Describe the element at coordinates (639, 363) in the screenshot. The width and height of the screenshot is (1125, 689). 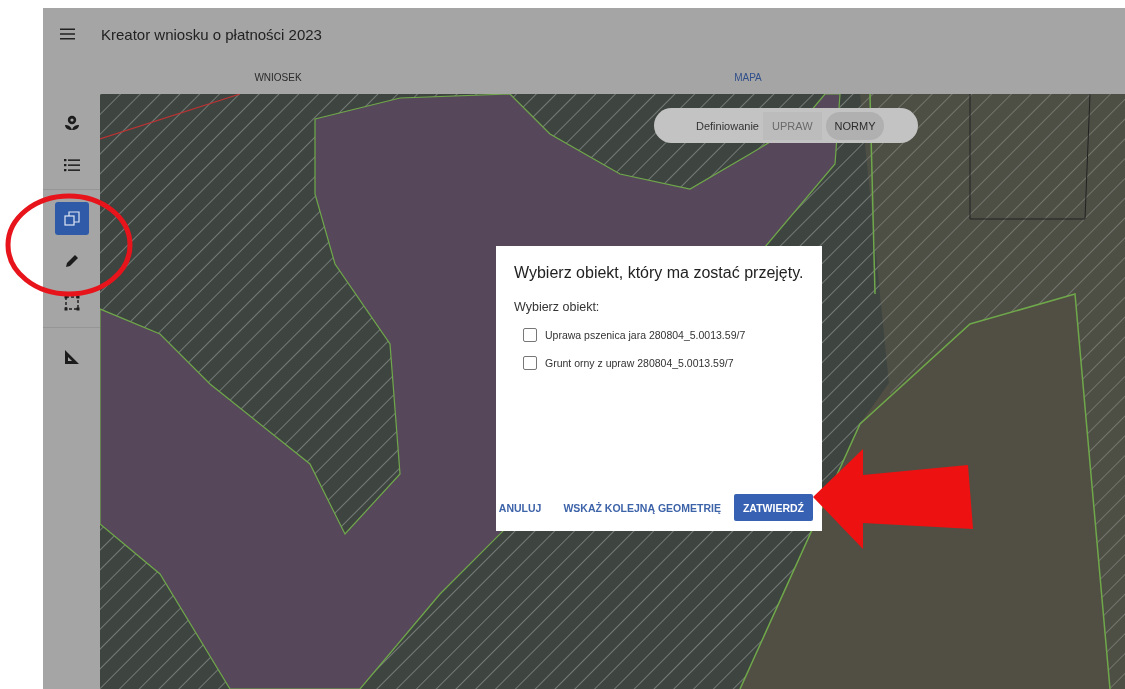
I see `checkbox-label: Grunt orny z upraw 280804_5.0013.59/7` at that location.